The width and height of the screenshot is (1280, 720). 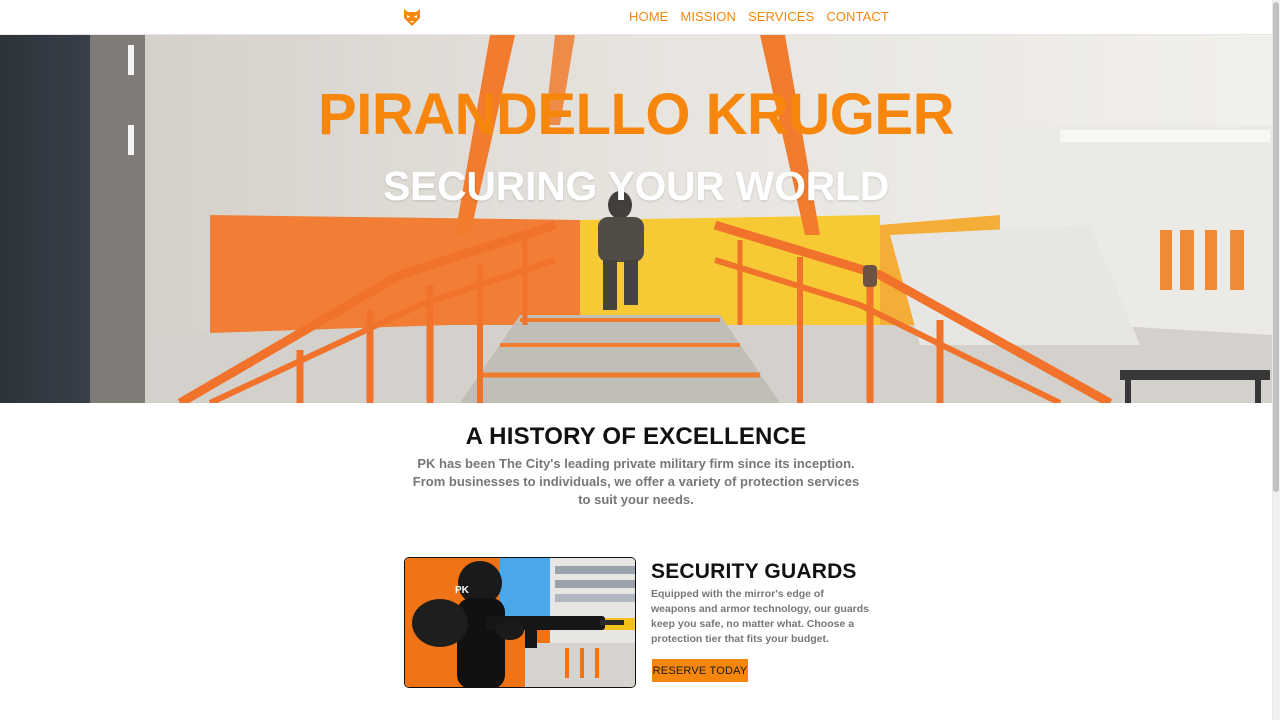 I want to click on nav-link-services: SERVICES, so click(x=781, y=17).